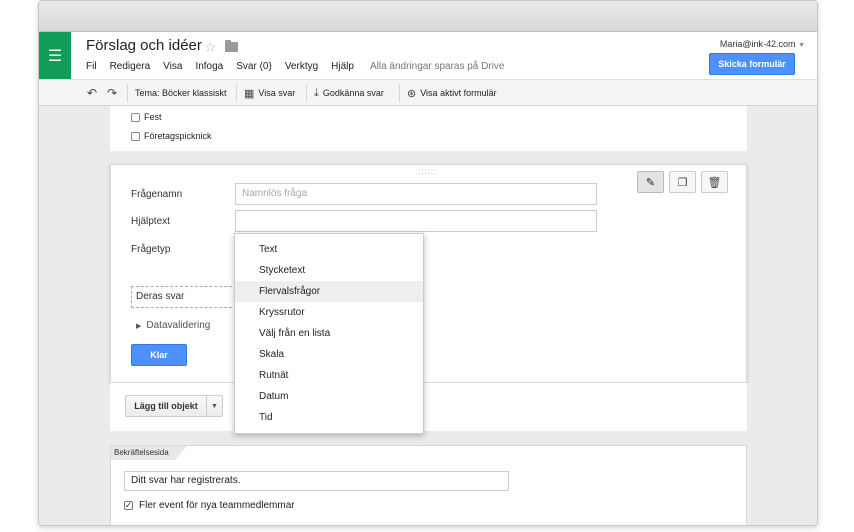 The image size is (854, 532). What do you see at coordinates (416, 221) in the screenshot?
I see `help-text-input` at bounding box center [416, 221].